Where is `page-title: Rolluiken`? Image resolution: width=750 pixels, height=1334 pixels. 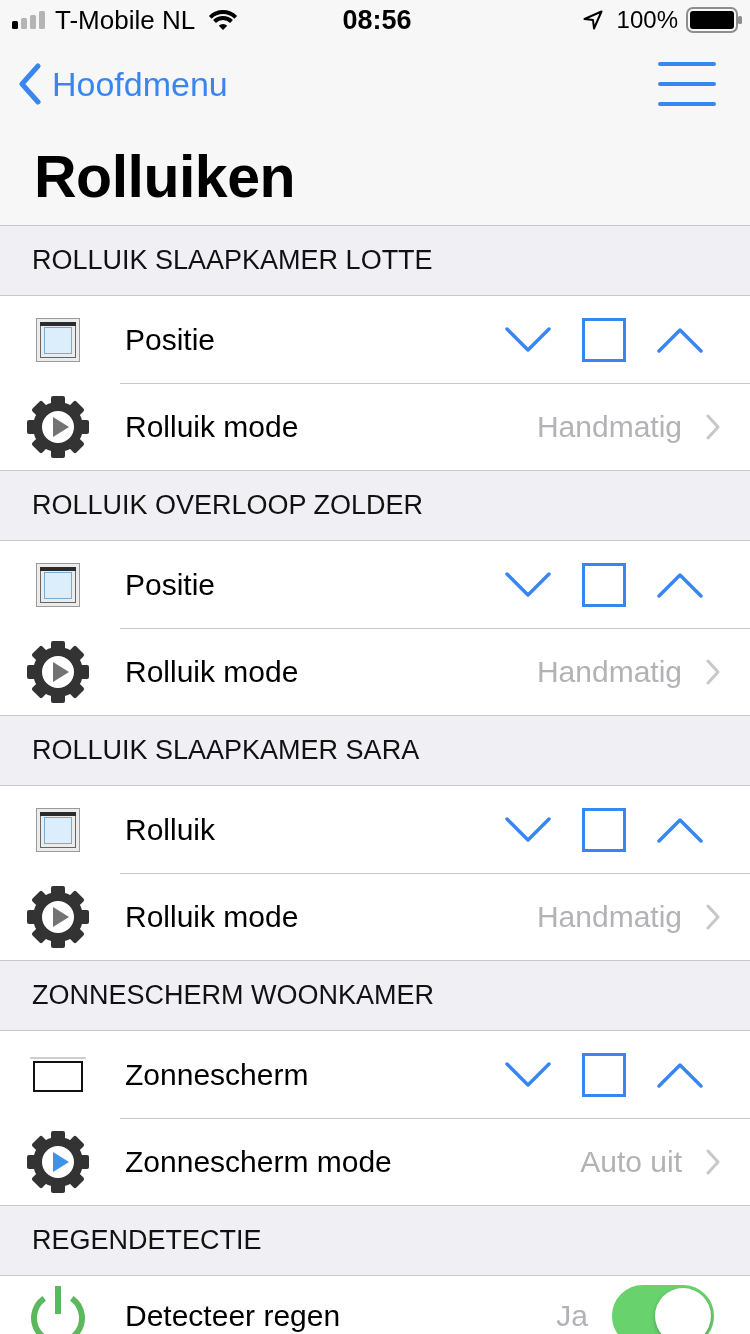 page-title: Rolluiken is located at coordinates (165, 176).